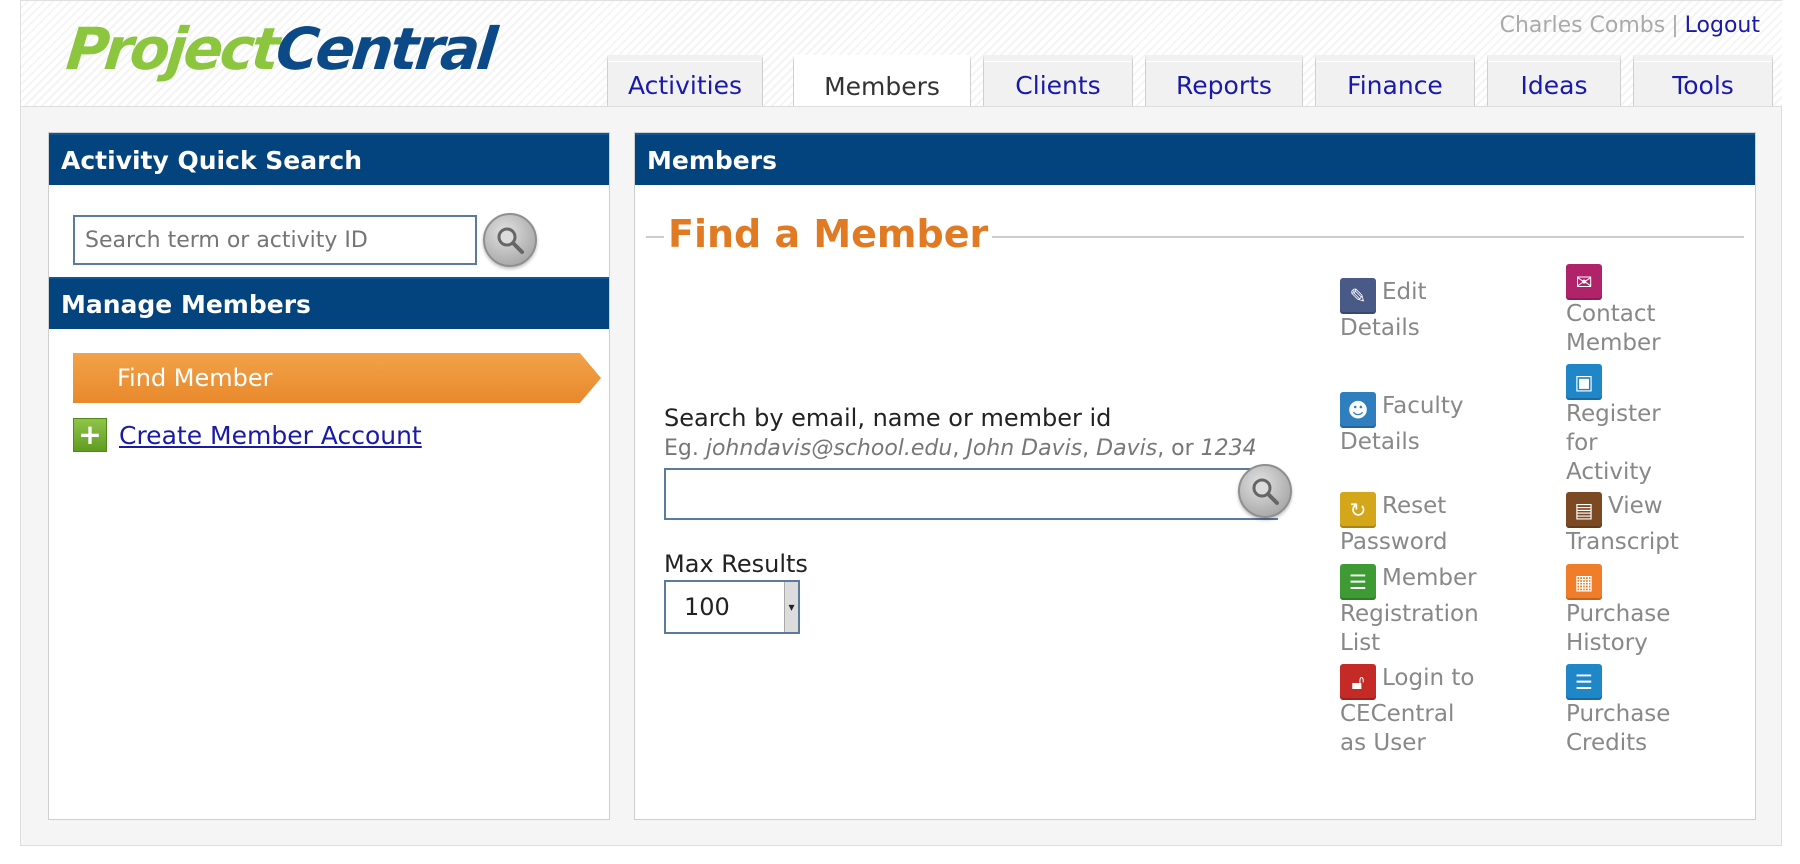 This screenshot has width=1800, height=864. What do you see at coordinates (1195, 159) in the screenshot?
I see `members-panel-title: Members` at bounding box center [1195, 159].